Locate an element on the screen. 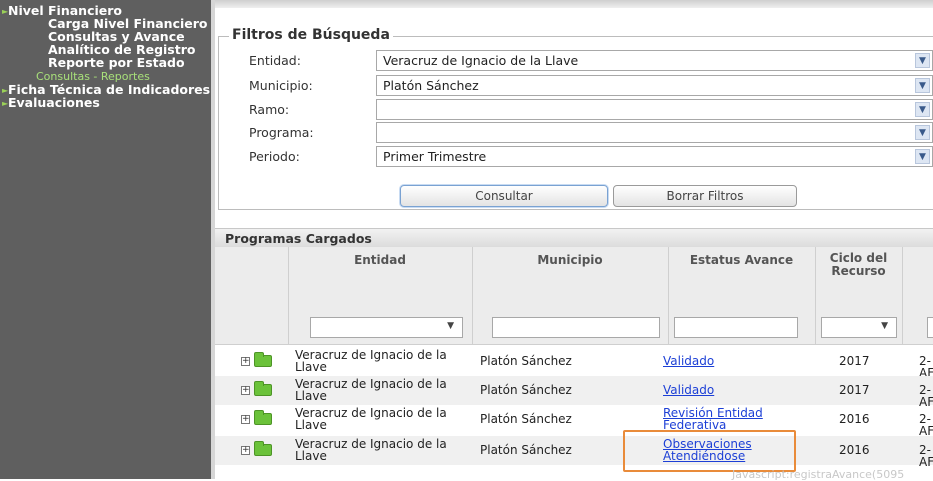 This screenshot has width=933, height=481. borrar-filtros-button: Borrar Filtros is located at coordinates (705, 196).